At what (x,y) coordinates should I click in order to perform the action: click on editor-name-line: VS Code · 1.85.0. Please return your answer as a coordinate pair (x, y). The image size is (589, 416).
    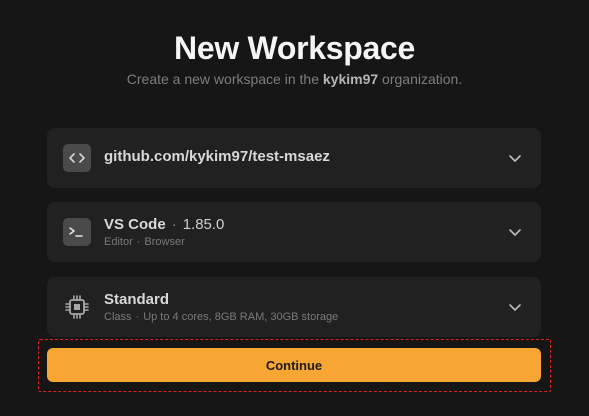
    Looking at the image, I should click on (164, 224).